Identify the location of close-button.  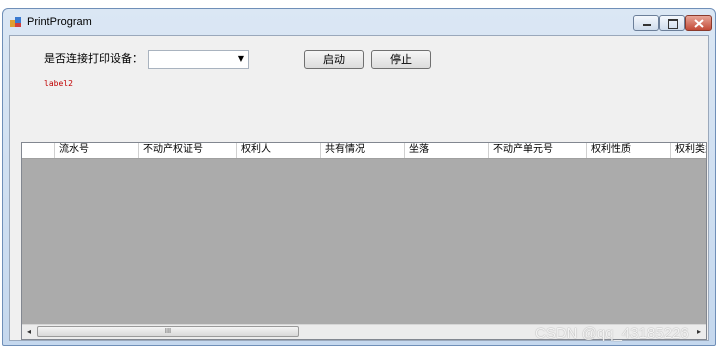
(698, 23).